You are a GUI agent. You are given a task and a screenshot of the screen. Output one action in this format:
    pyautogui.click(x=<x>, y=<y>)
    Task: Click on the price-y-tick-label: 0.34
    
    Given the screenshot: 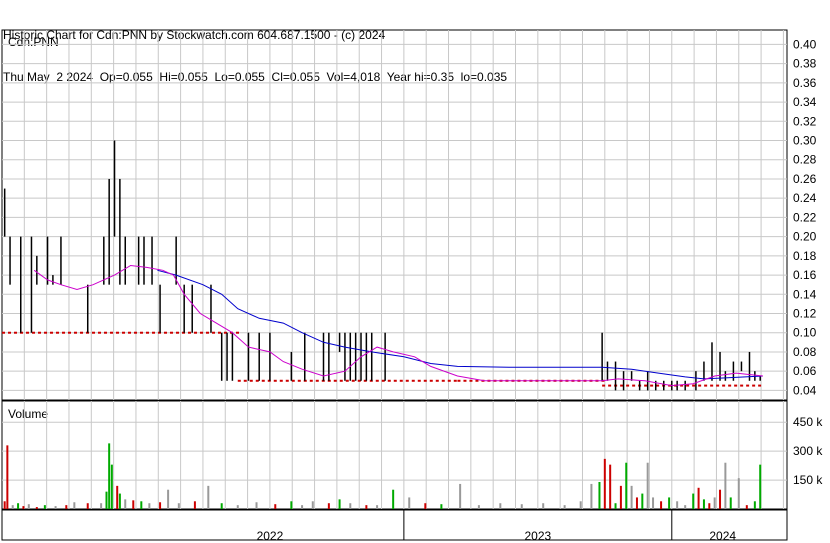 What is the action you would take?
    pyautogui.click(x=805, y=102)
    